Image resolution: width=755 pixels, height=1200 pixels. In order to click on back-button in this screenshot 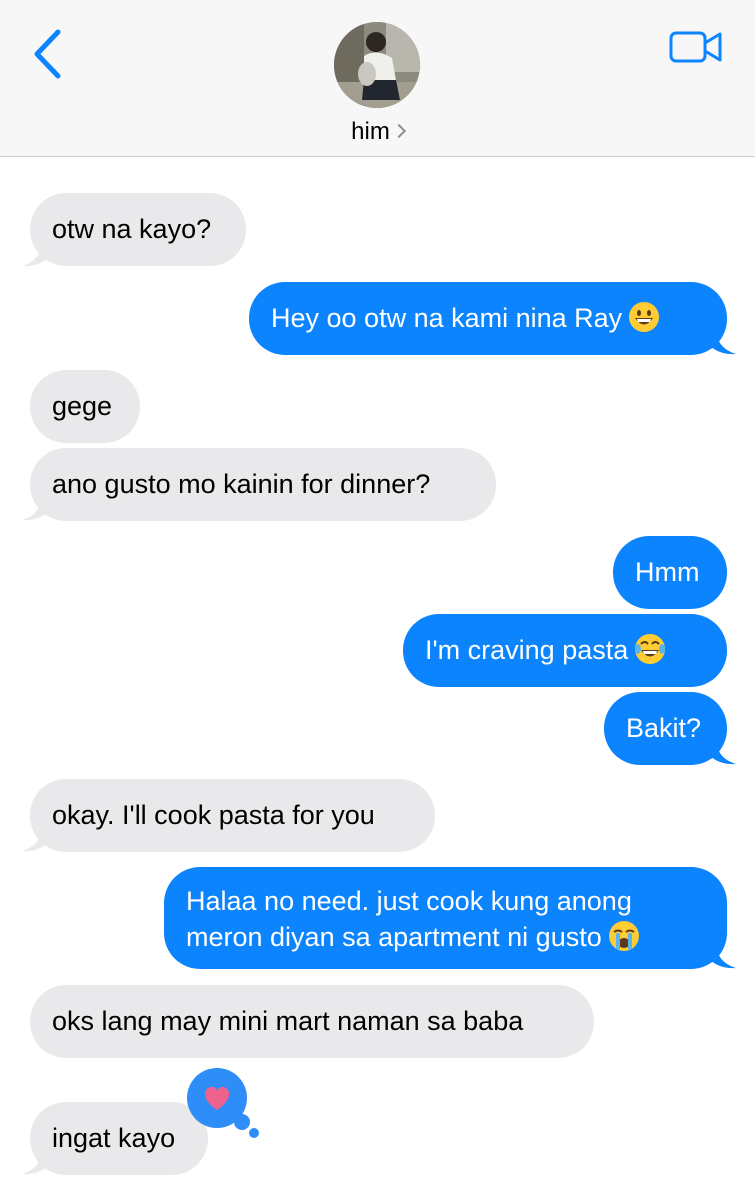, I will do `click(52, 54)`.